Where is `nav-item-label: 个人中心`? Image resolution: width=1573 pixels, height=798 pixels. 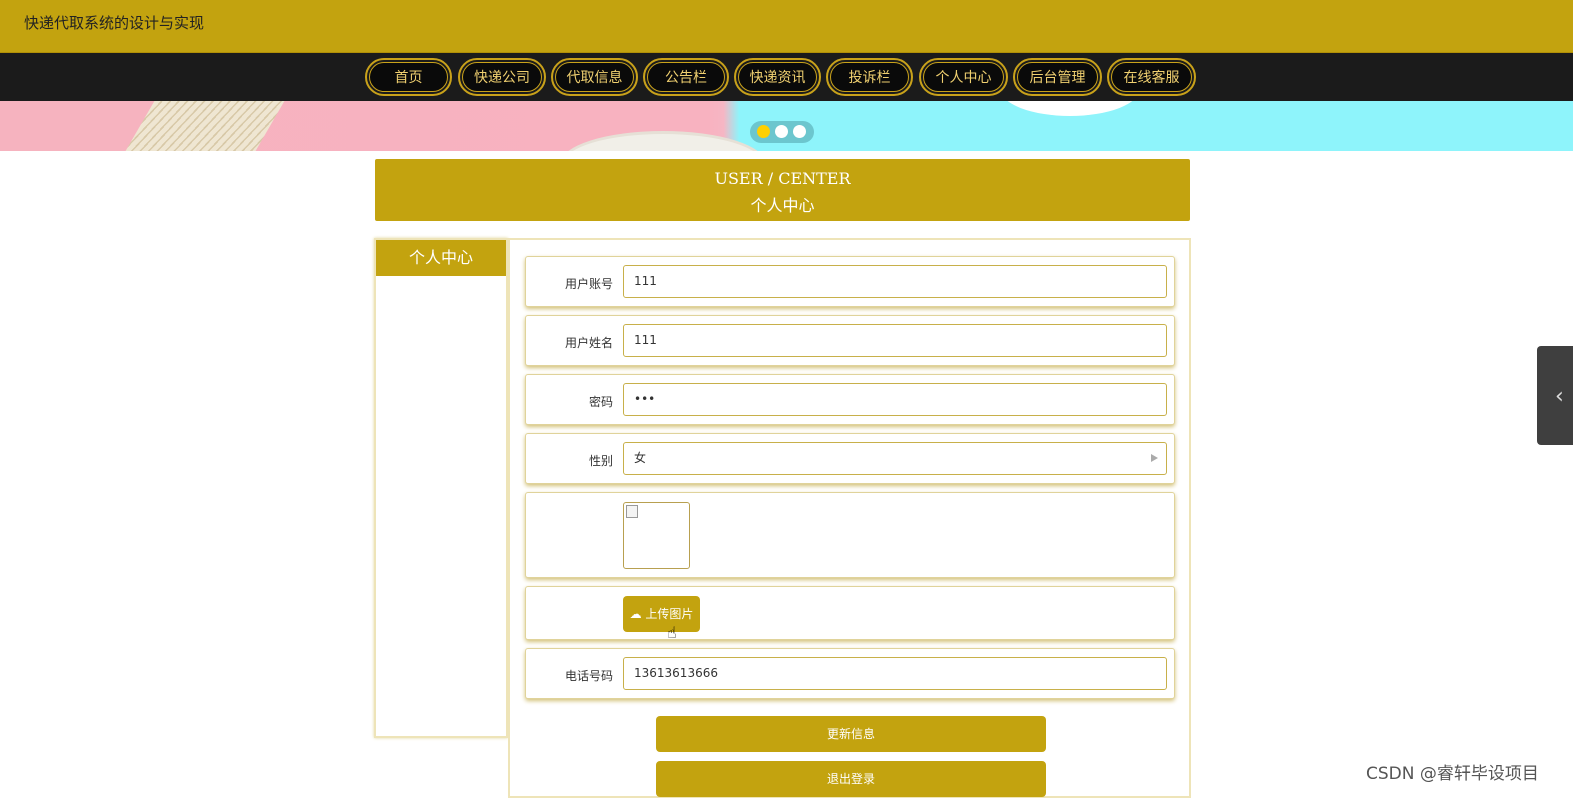
nav-item-label: 个人中心 is located at coordinates (963, 77).